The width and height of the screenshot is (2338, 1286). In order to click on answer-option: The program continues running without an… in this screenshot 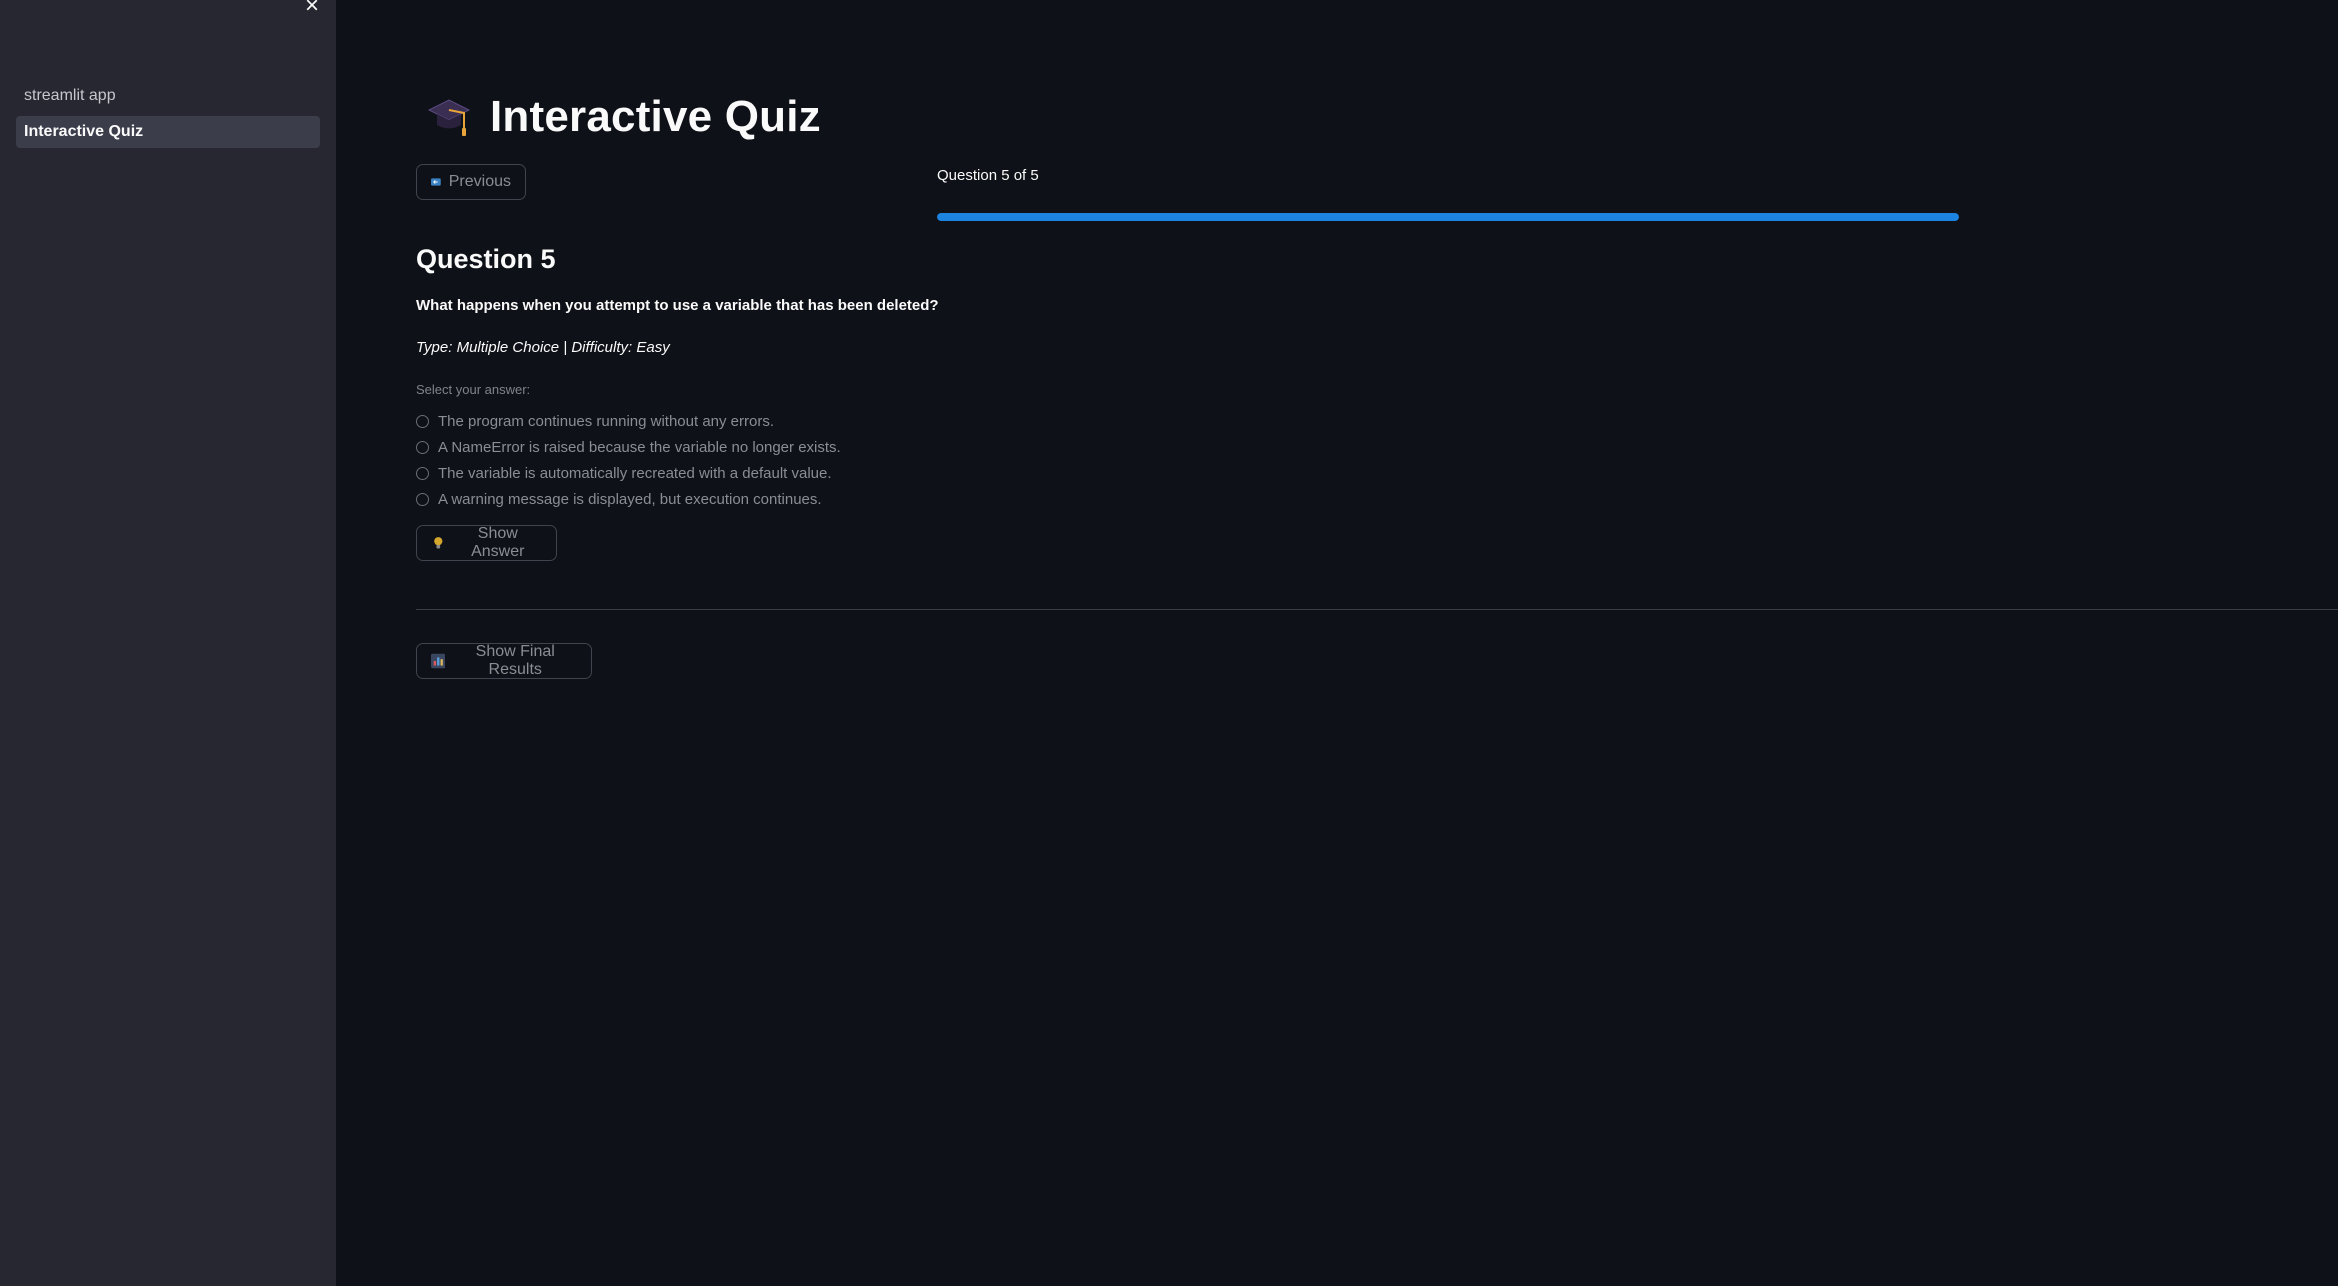, I will do `click(628, 421)`.